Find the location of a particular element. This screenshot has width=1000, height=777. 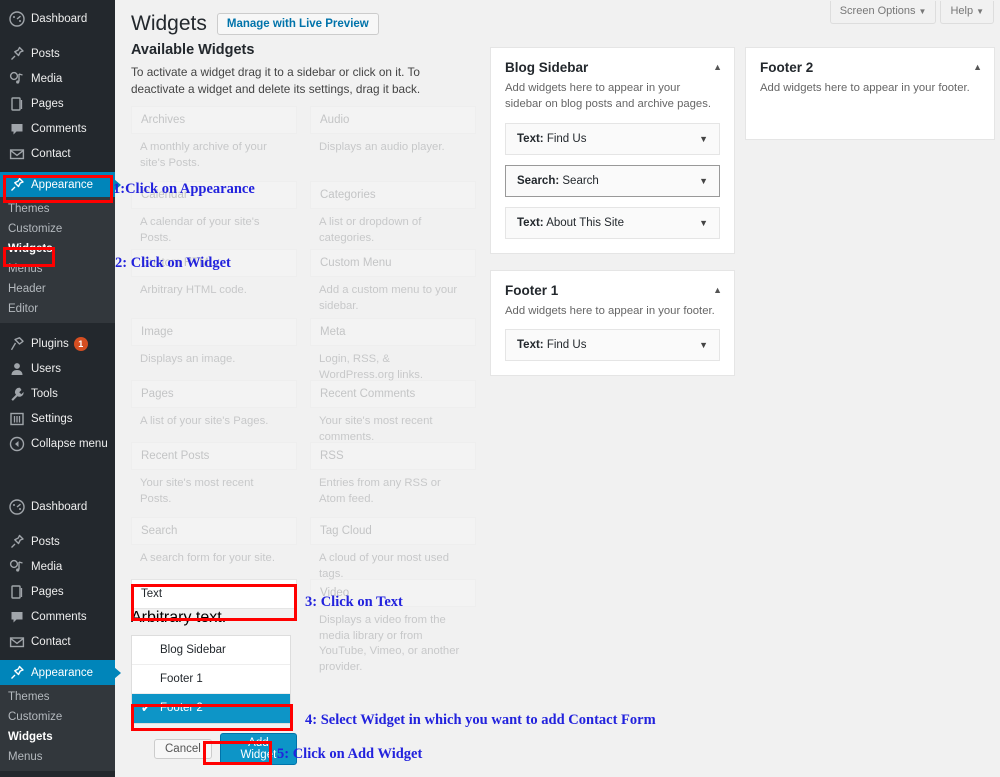

widget-description: A cloud of your most used tags. is located at coordinates (384, 566).